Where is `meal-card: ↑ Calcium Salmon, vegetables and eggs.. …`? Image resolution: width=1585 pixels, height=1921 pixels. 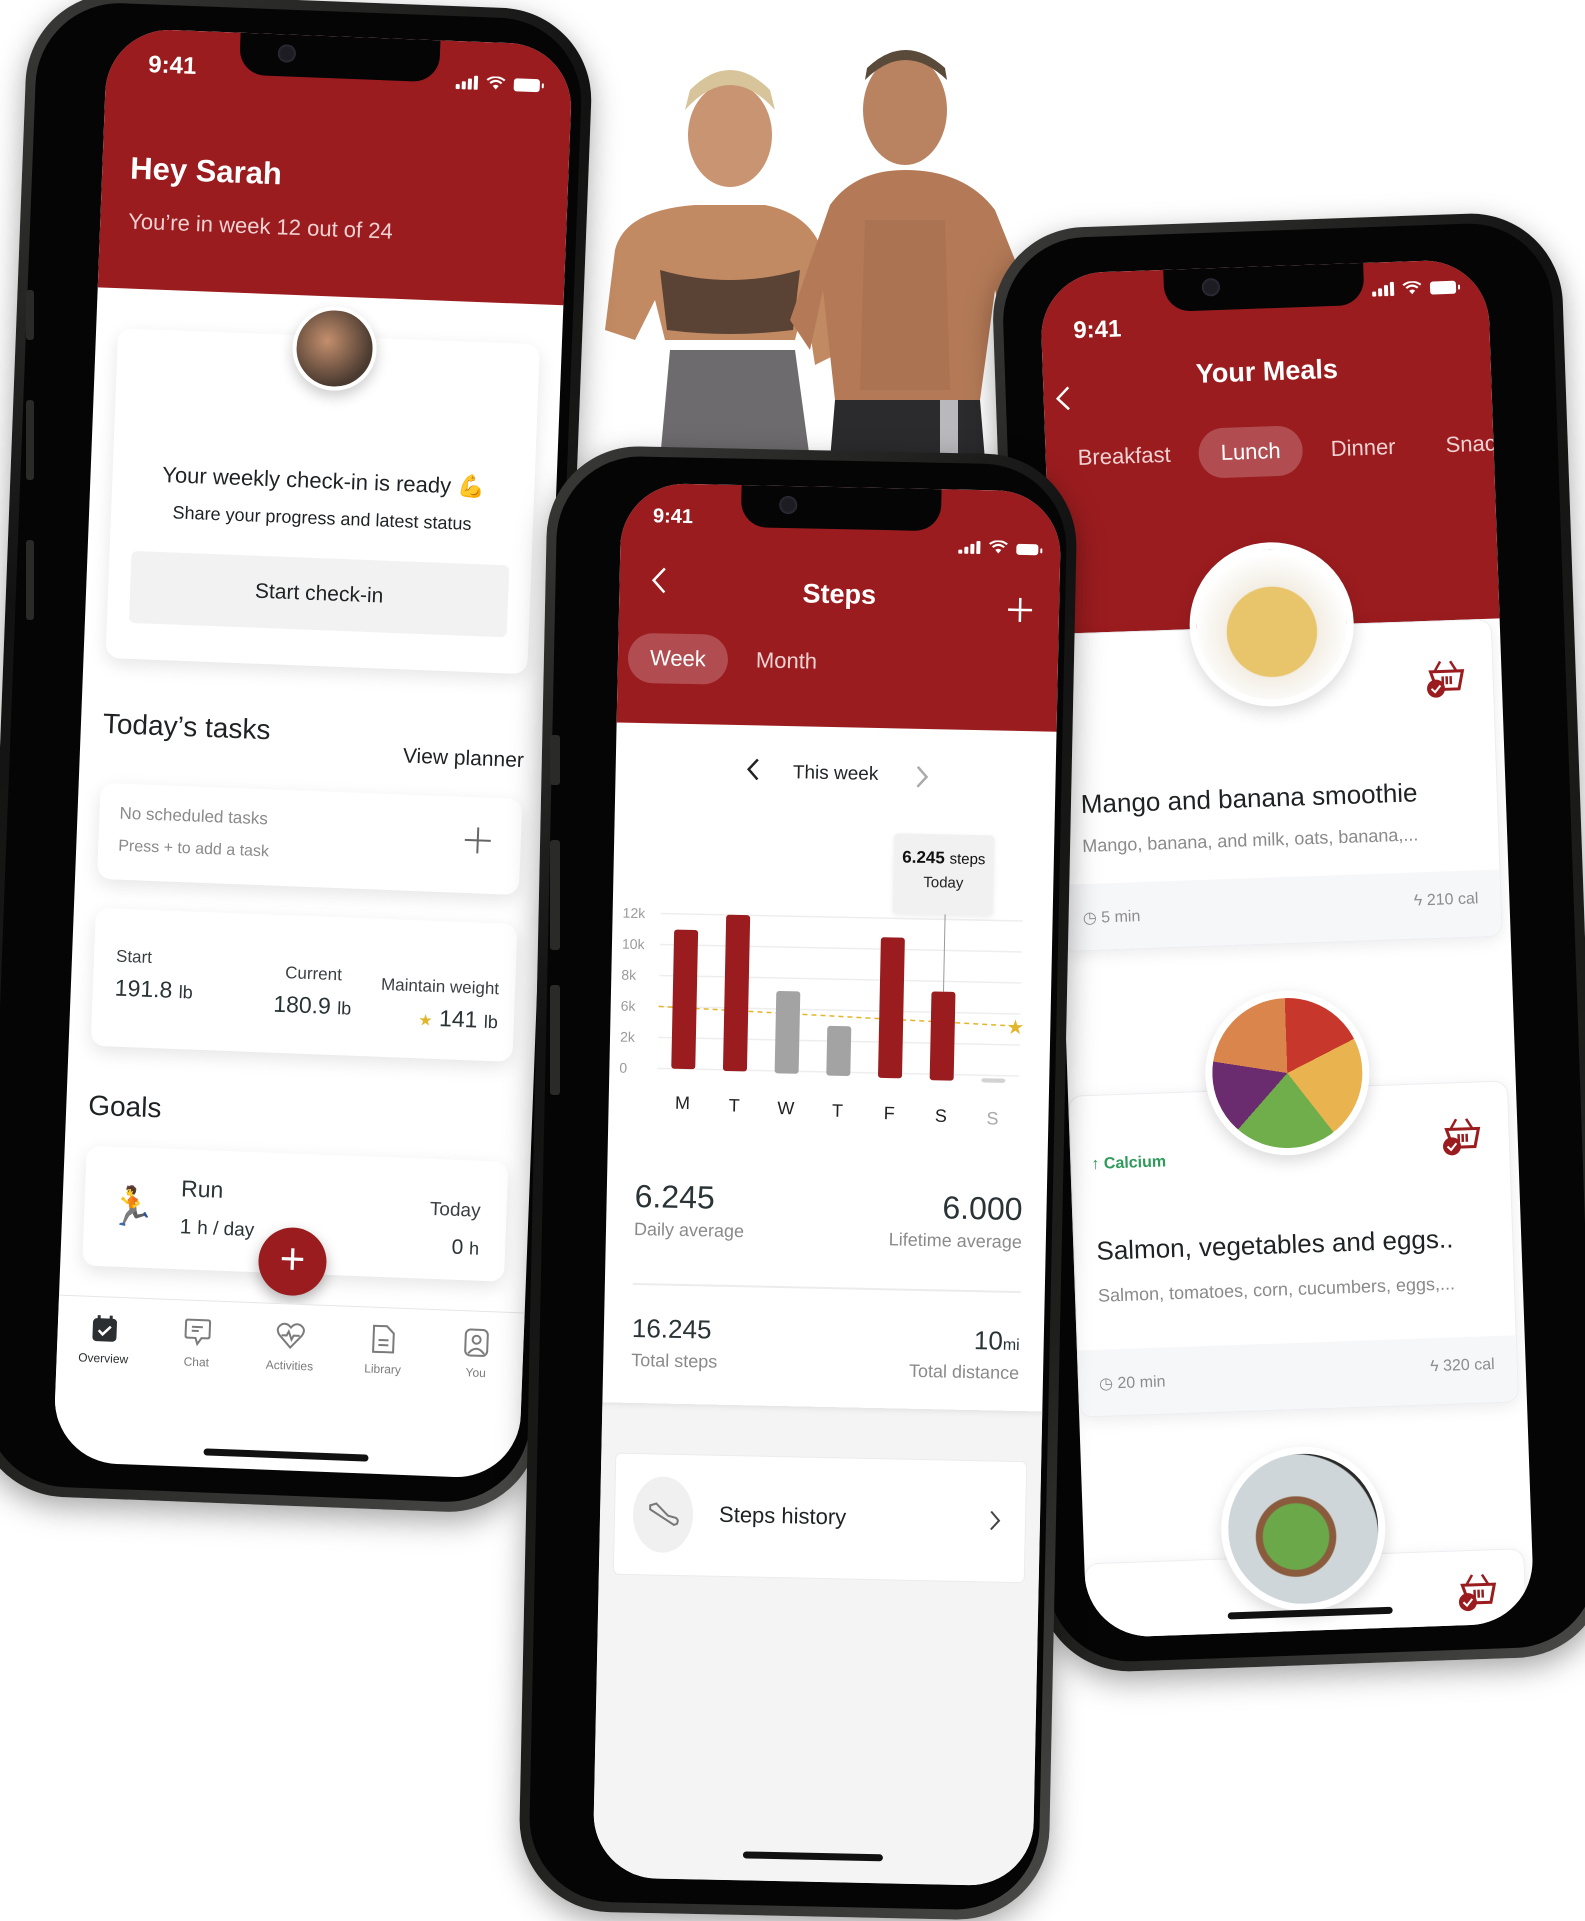
meal-card: ↑ Calcium Salmon, vegetables and eggs.. … is located at coordinates (1293, 1203).